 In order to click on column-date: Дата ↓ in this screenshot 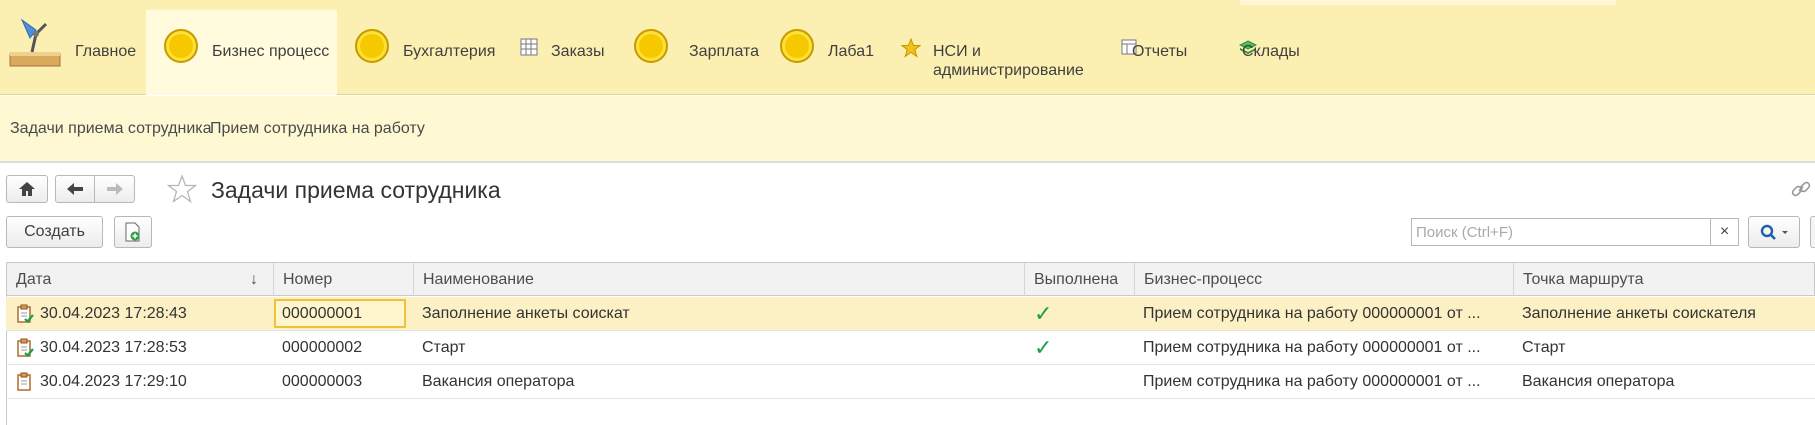, I will do `click(140, 279)`.